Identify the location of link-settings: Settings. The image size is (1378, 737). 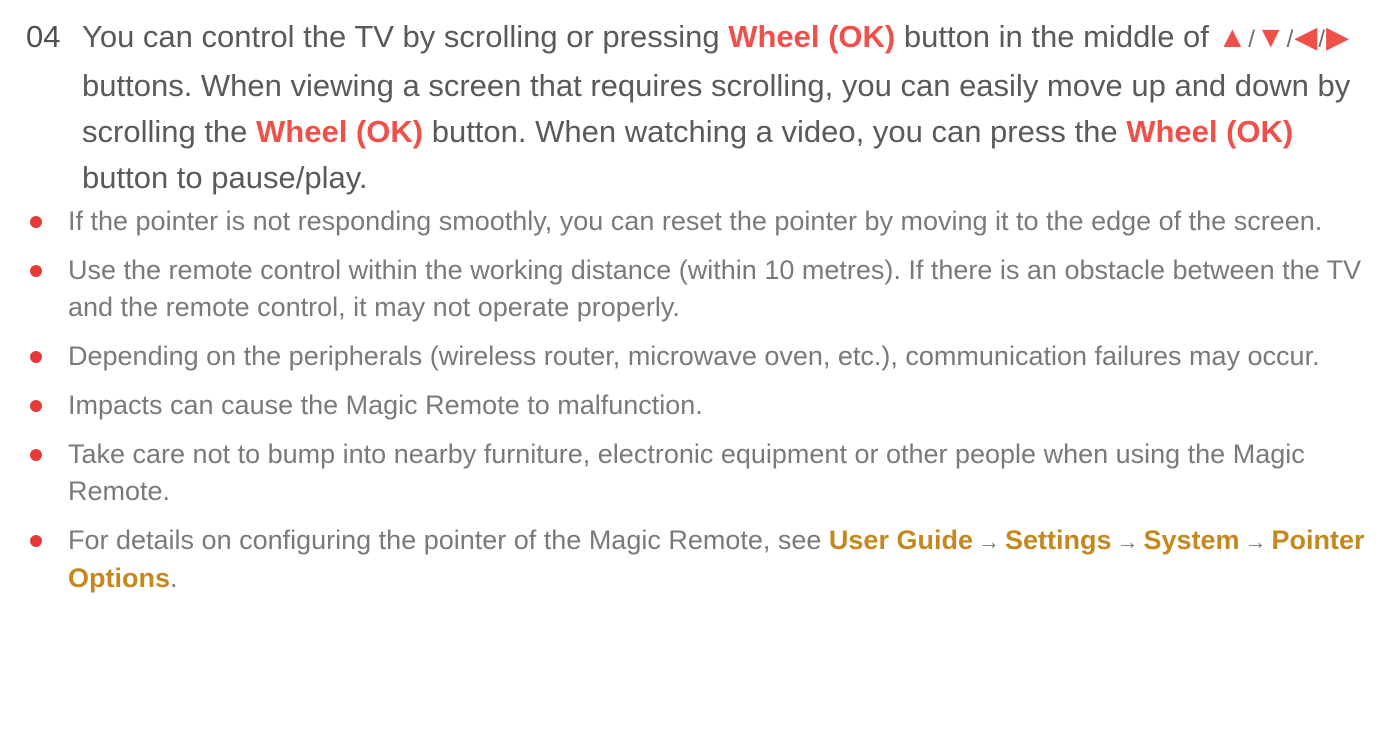
(1058, 540).